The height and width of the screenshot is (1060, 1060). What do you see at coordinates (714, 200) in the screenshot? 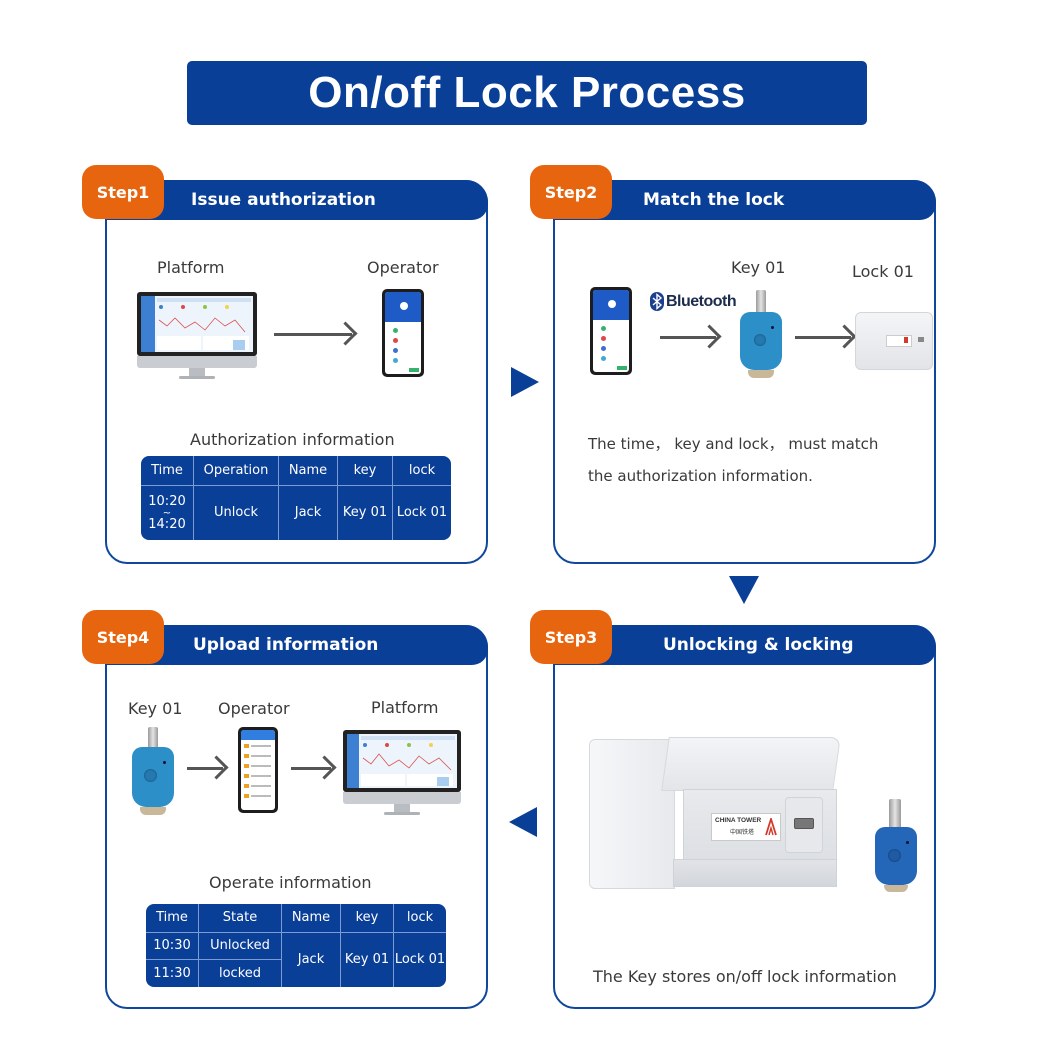
I see `step2-title: Match the lock` at bounding box center [714, 200].